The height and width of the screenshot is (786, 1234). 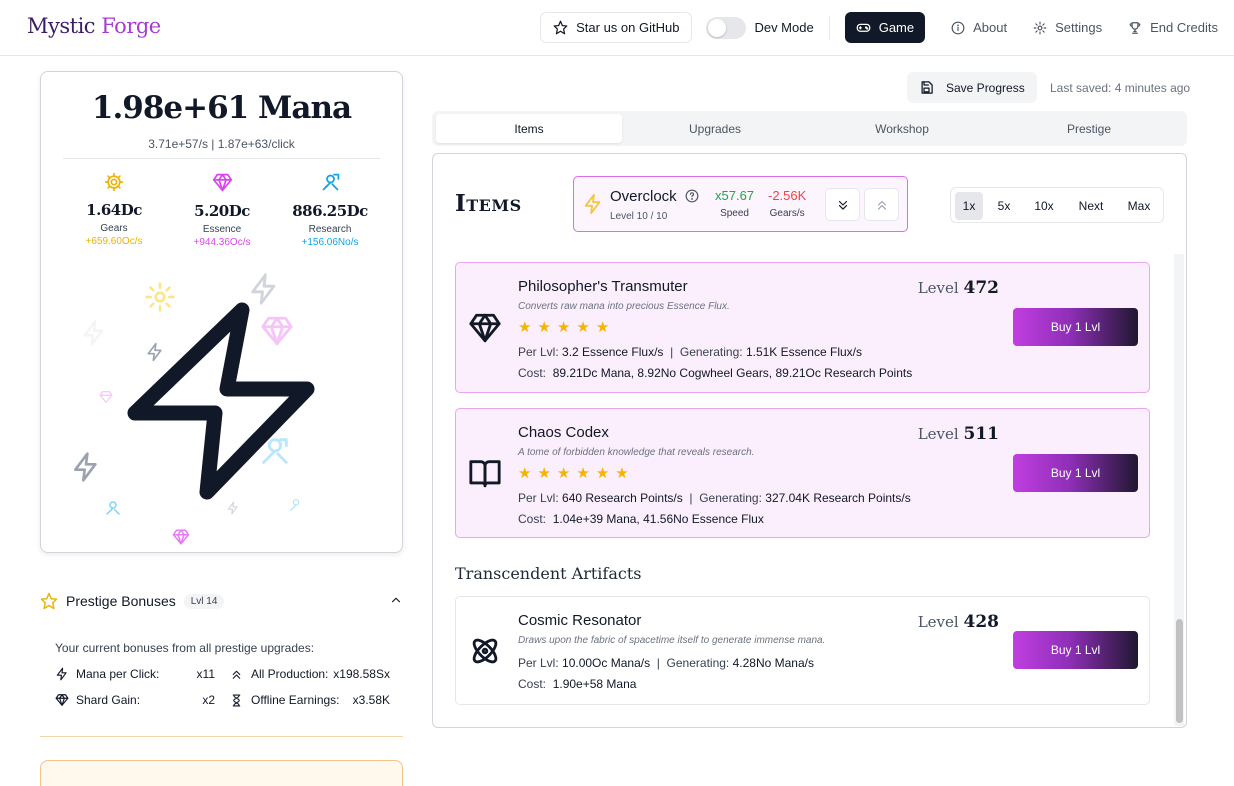 I want to click on per-lvl-value: 10.00Oc Mana/s, so click(x=606, y=663).